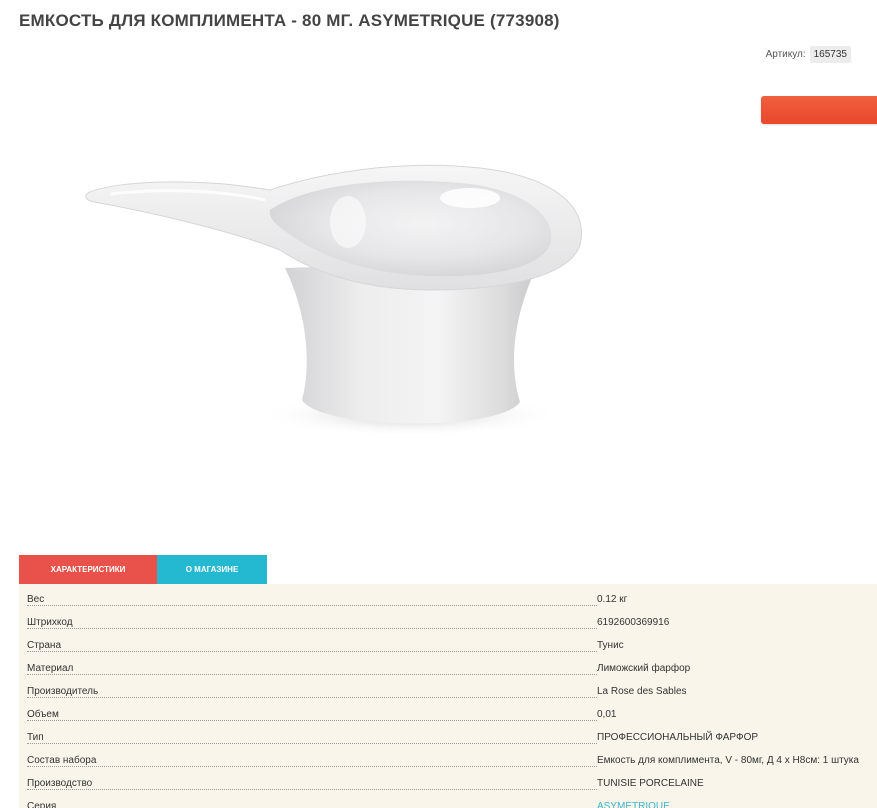 The height and width of the screenshot is (808, 877). What do you see at coordinates (448, 712) in the screenshot?
I see `spec-row: Объем 0,01` at bounding box center [448, 712].